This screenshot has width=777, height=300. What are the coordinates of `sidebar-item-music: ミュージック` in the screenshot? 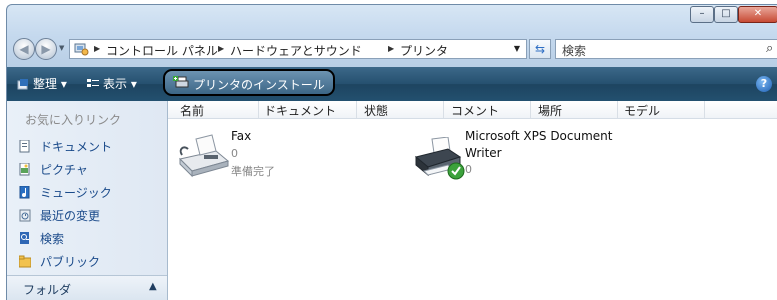 It's located at (65, 193).